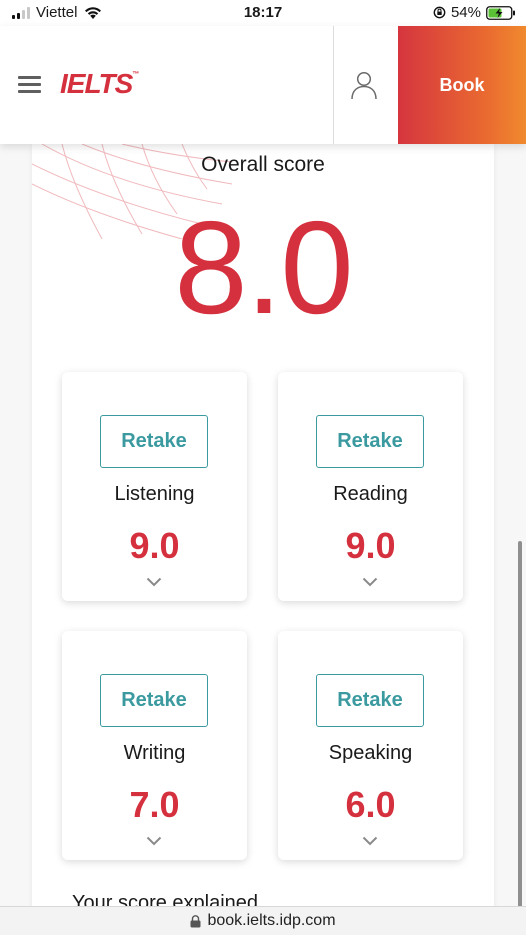 Image resolution: width=526 pixels, height=935 pixels. What do you see at coordinates (370, 753) in the screenshot?
I see `skill-name-speaking: Speaking` at bounding box center [370, 753].